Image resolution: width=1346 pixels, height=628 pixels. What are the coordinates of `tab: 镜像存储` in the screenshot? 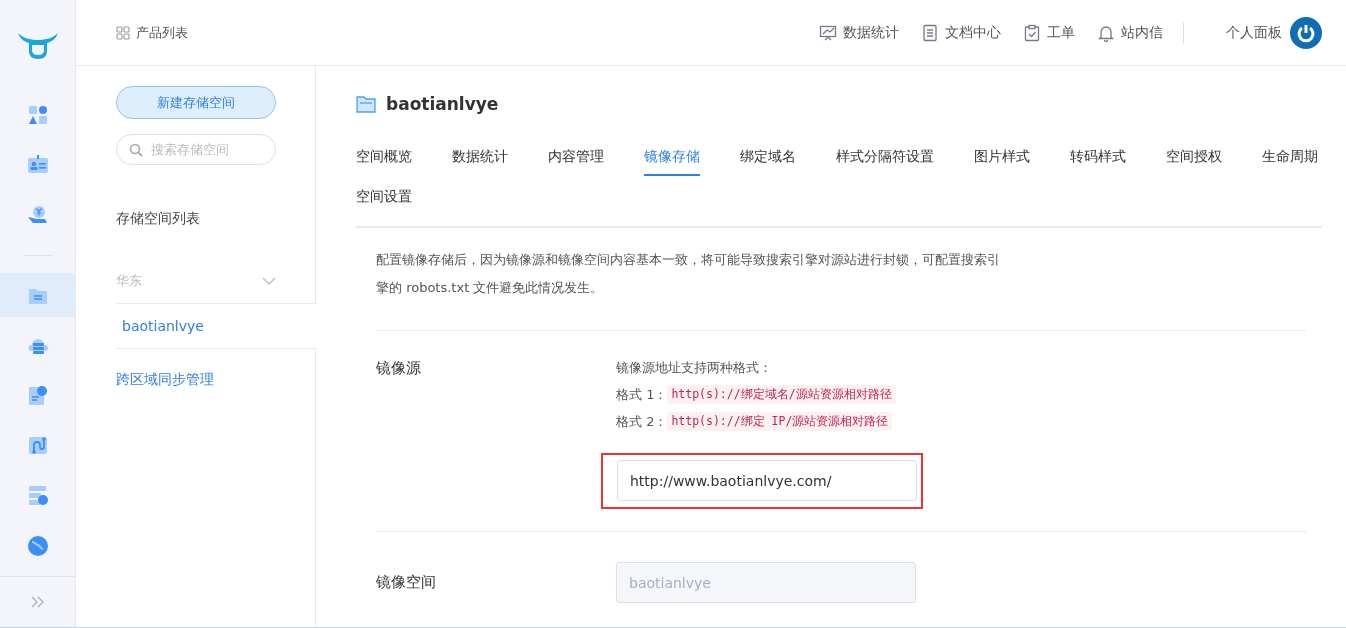 It's located at (672, 160).